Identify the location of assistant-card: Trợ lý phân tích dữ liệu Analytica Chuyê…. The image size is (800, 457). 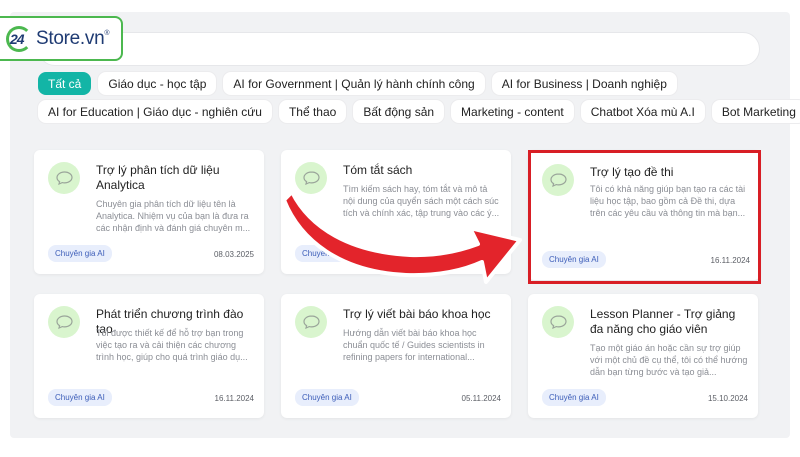
(149, 212).